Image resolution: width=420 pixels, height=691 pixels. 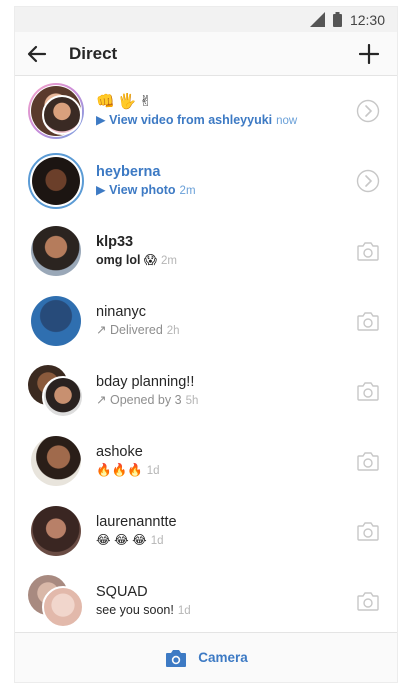 I want to click on thread-message: ↗ Delivered 2h, so click(x=138, y=329).